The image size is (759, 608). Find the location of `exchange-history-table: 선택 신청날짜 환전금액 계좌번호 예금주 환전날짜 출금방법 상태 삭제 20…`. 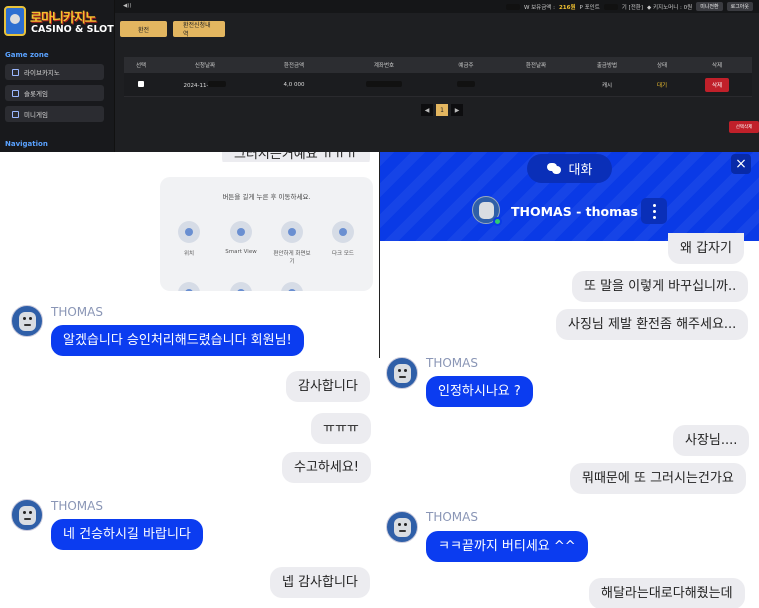

exchange-history-table: 선택 신청날짜 환전금액 계좌번호 예금주 환전날짜 출금방법 상태 삭제 20… is located at coordinates (438, 77).